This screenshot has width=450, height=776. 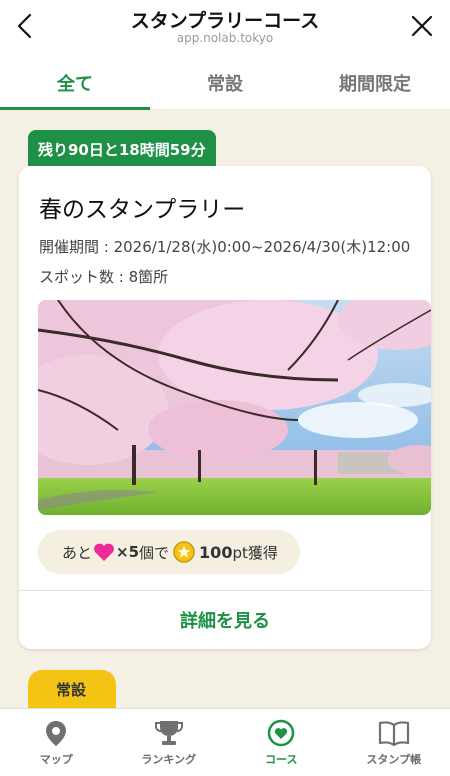 I want to click on trophy-icon, so click(x=168, y=733).